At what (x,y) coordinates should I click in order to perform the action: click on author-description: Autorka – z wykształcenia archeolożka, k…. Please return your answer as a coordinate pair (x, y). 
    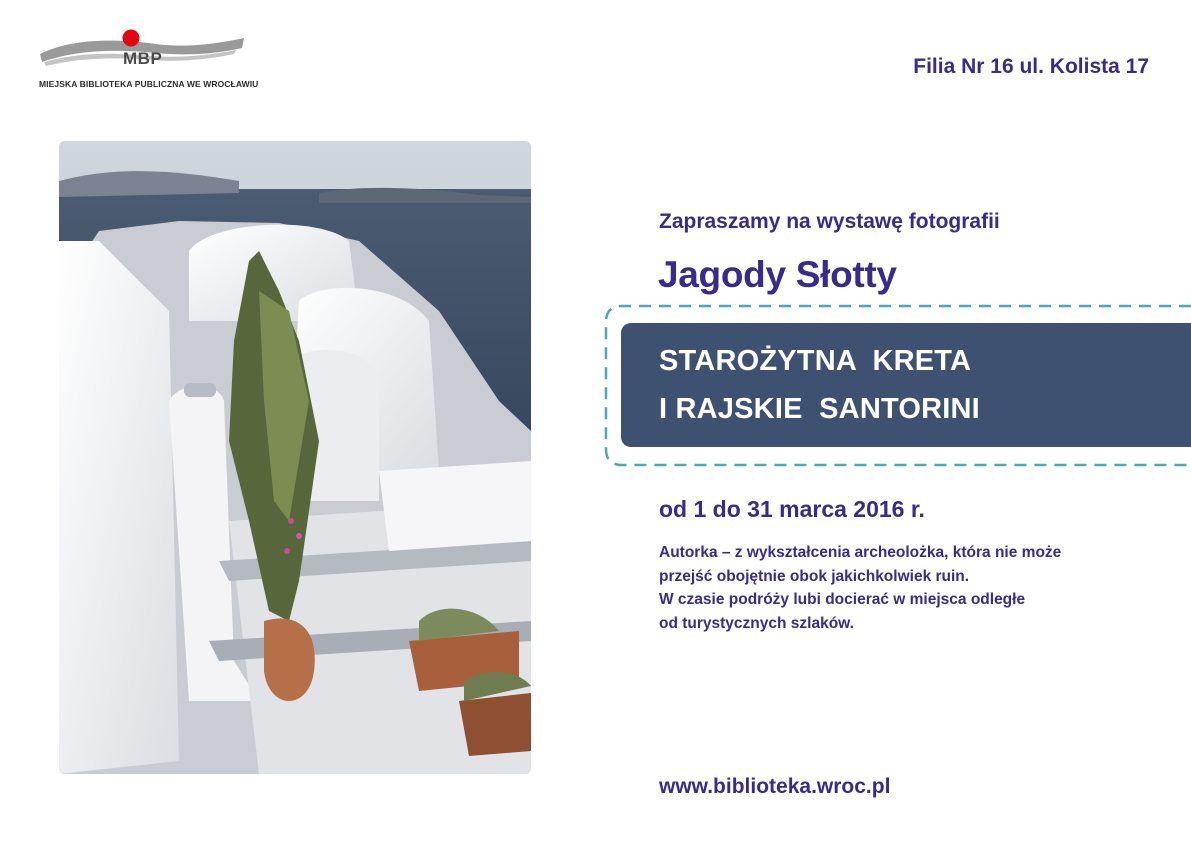
    Looking at the image, I should click on (909, 588).